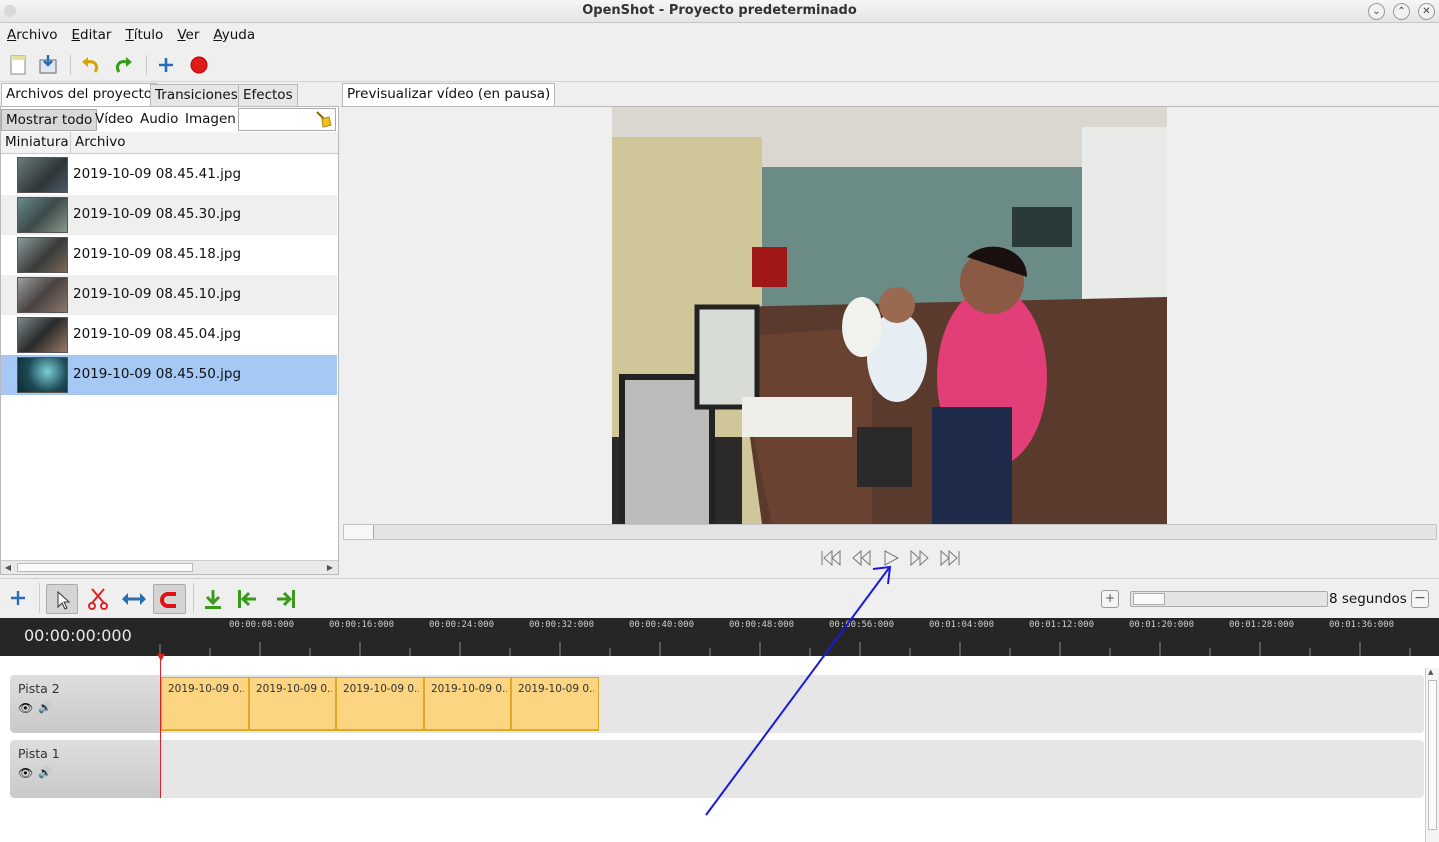  Describe the element at coordinates (39, 753) in the screenshot. I see `track-name: Pista 1` at that location.